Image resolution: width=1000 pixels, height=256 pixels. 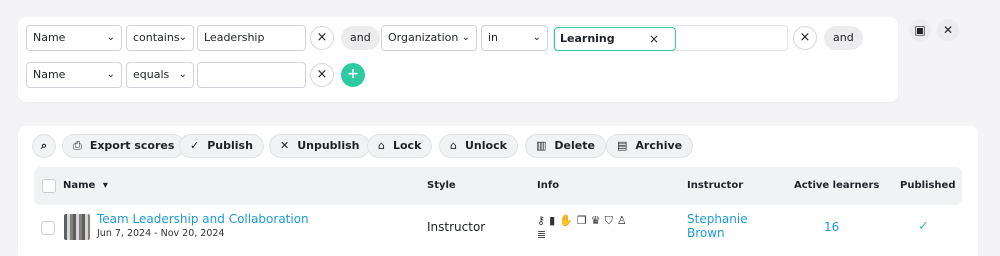 I want to click on filter-operator-value: contains, so click(x=156, y=37).